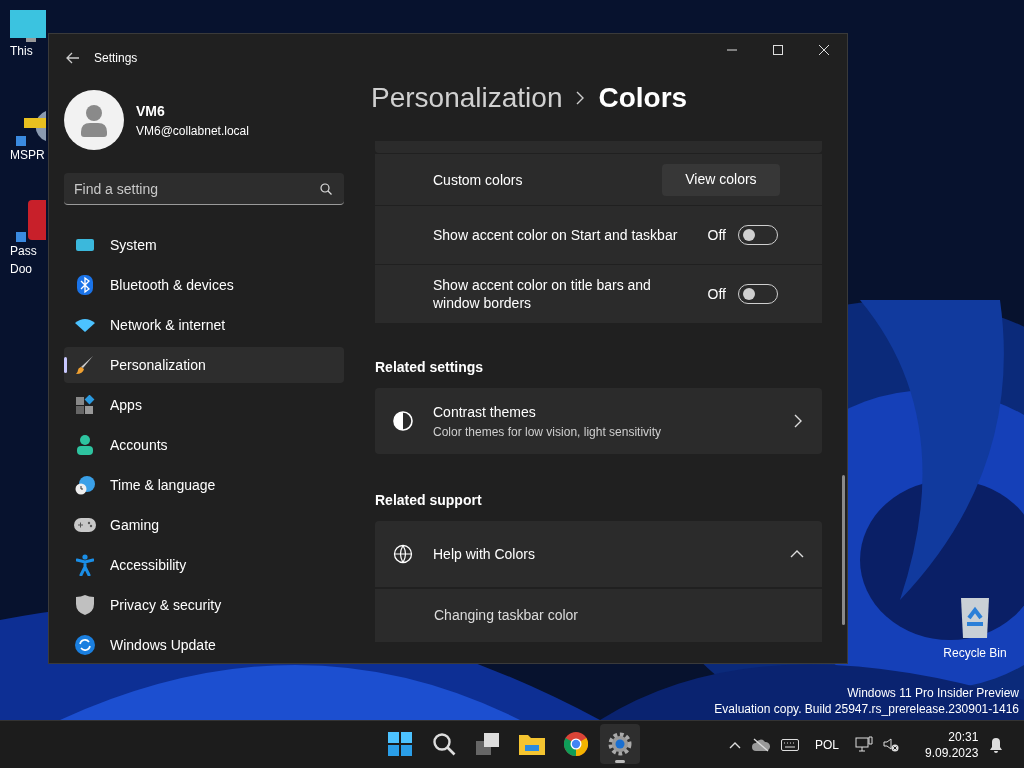 Image resolution: width=1024 pixels, height=768 pixels. Describe the element at coordinates (778, 50) in the screenshot. I see `maximize-icon` at that location.